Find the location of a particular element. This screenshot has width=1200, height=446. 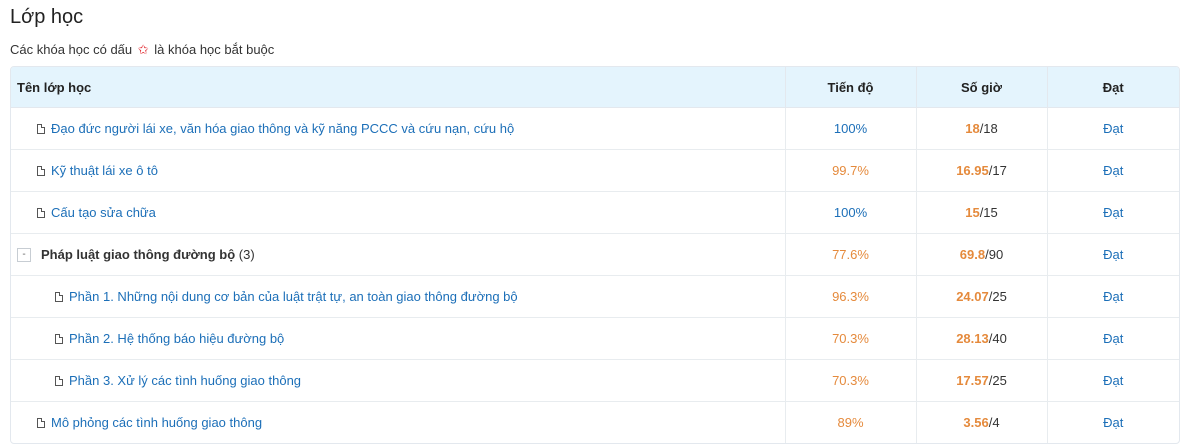

course-link: Kỹ thuật lái xe ô tô is located at coordinates (104, 170).